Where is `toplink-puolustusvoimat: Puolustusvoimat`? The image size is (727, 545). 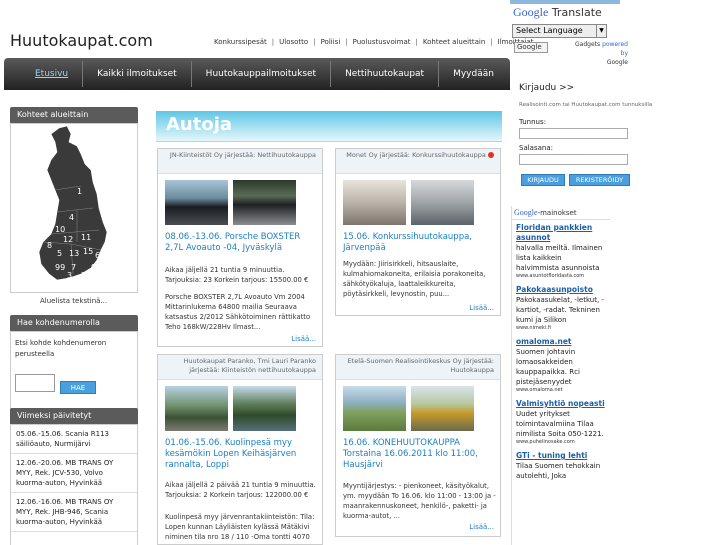 toplink-puolustusvoimat: Puolustusvoimat is located at coordinates (382, 42).